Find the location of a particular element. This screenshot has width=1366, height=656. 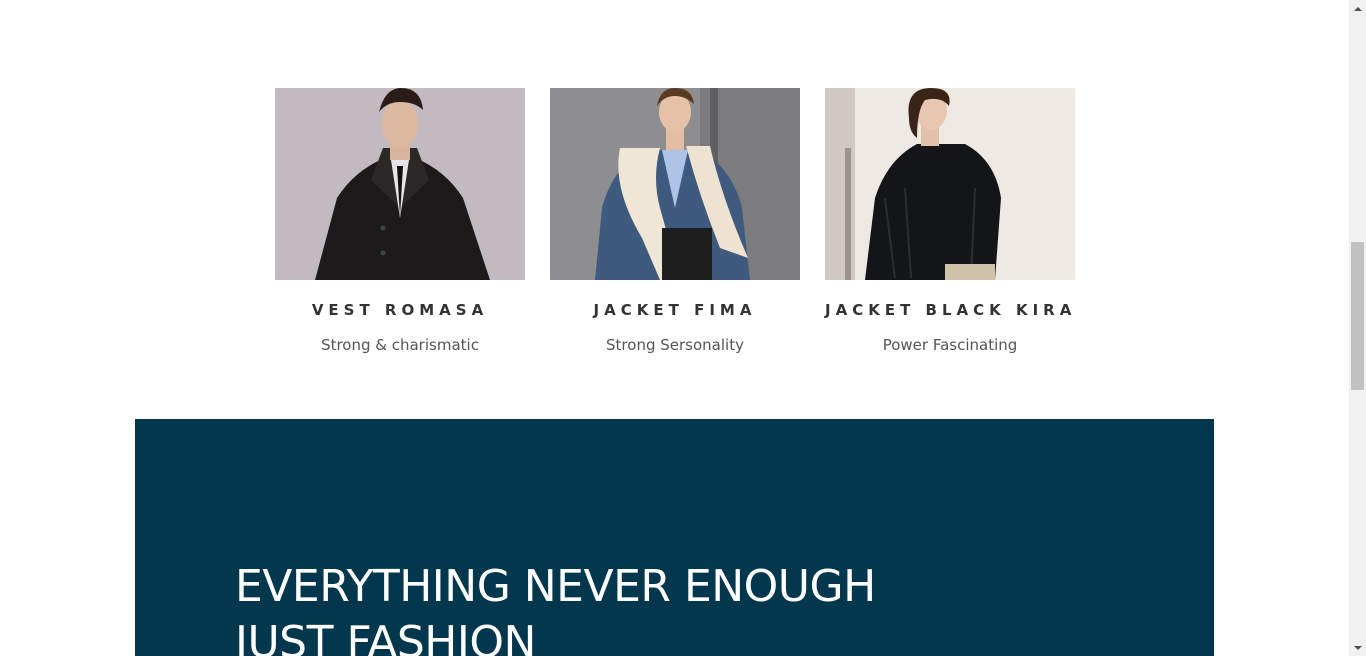

woman-fur-collar-denim-jacket-photo is located at coordinates (675, 184).